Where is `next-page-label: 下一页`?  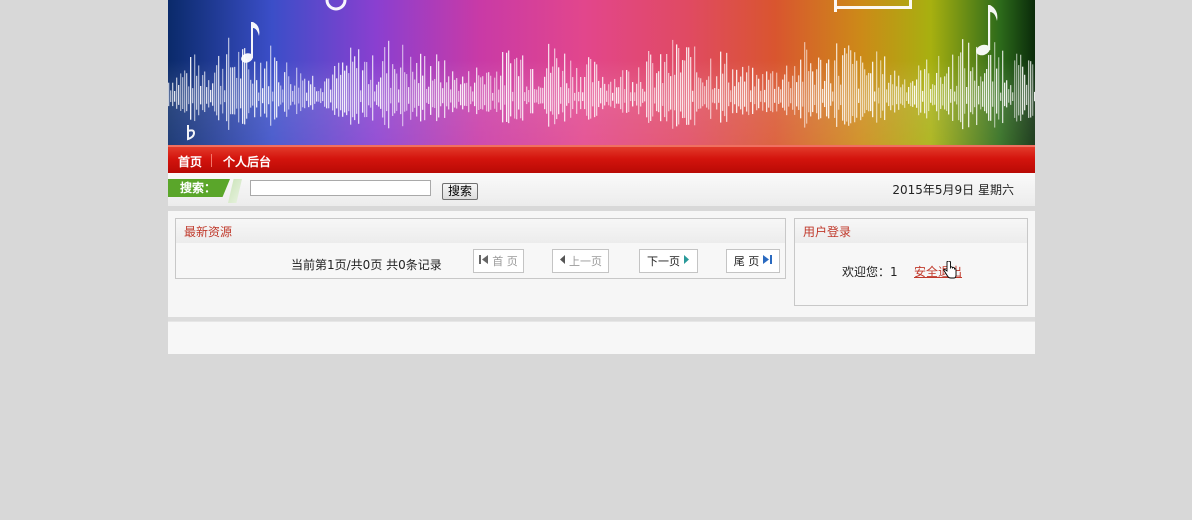
next-page-label: 下一页 is located at coordinates (663, 261).